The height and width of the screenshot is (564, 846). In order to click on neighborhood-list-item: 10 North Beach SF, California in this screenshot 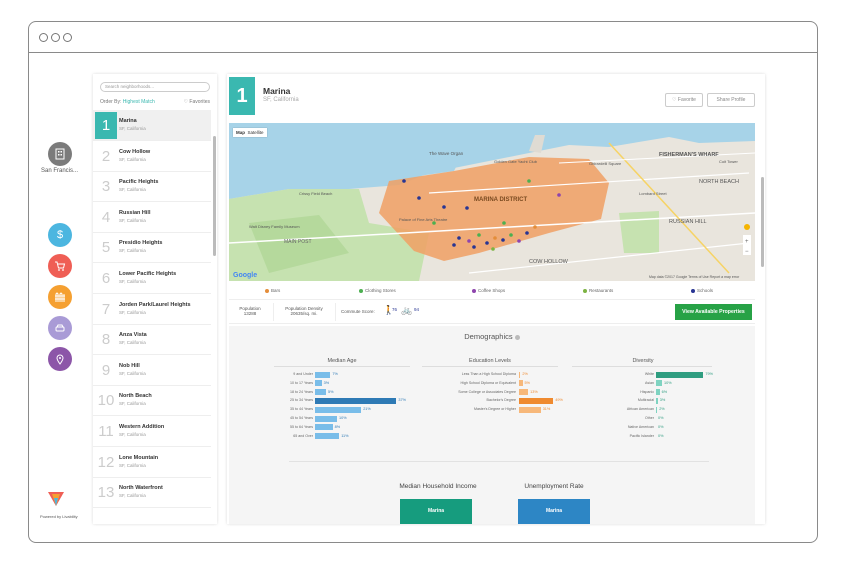, I will do `click(152, 401)`.